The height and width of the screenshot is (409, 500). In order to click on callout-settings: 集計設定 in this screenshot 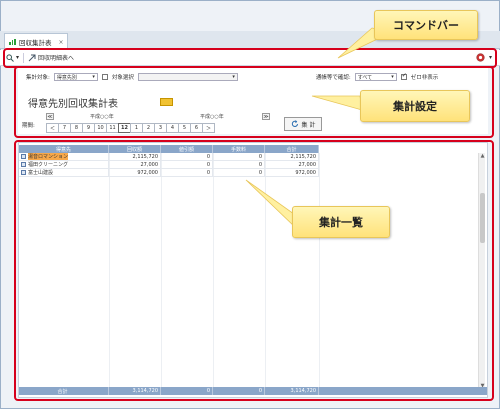, I will do `click(415, 106)`.